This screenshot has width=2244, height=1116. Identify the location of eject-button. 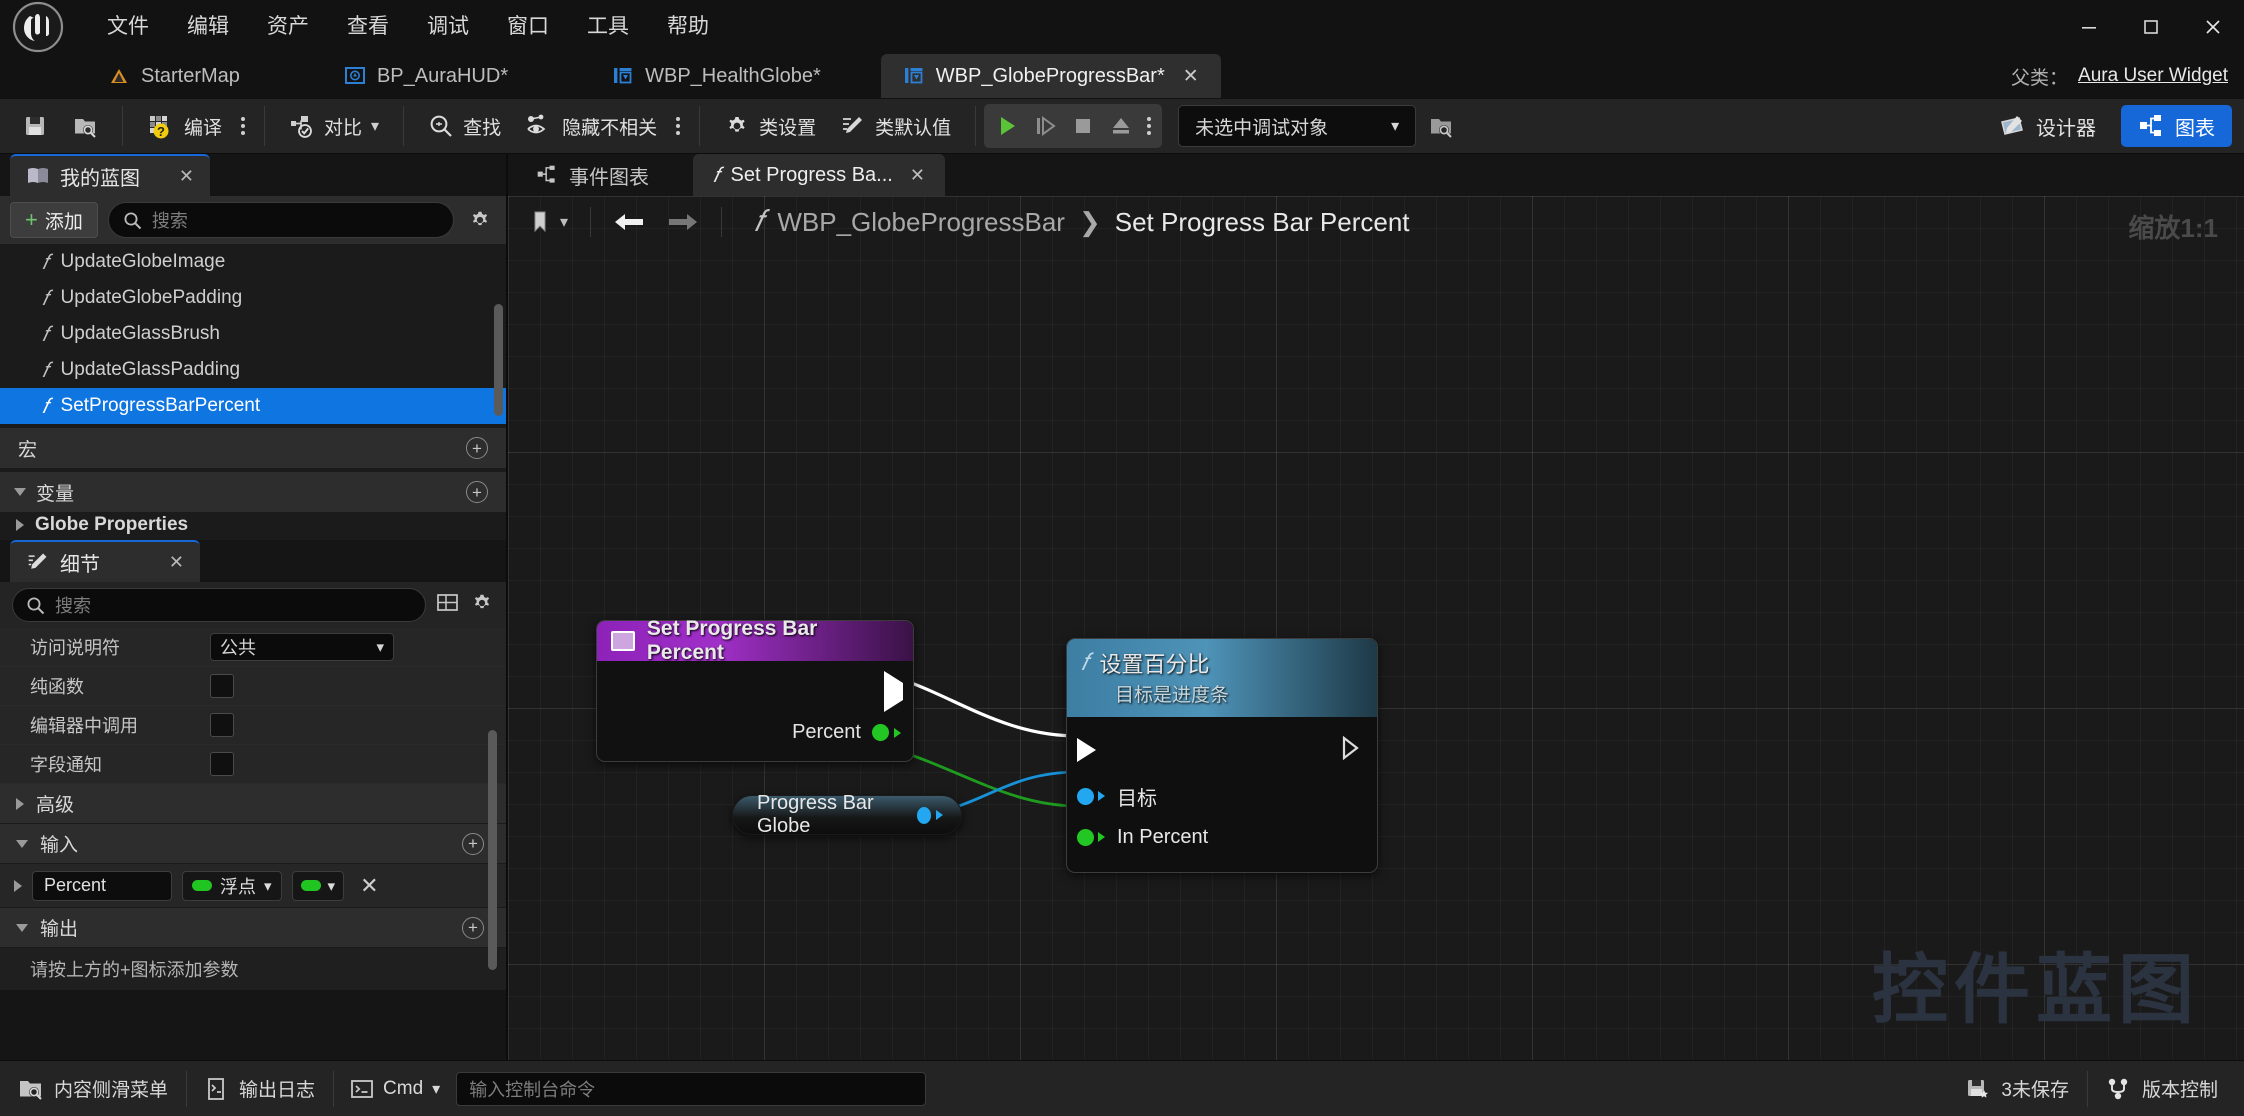
(1121, 126).